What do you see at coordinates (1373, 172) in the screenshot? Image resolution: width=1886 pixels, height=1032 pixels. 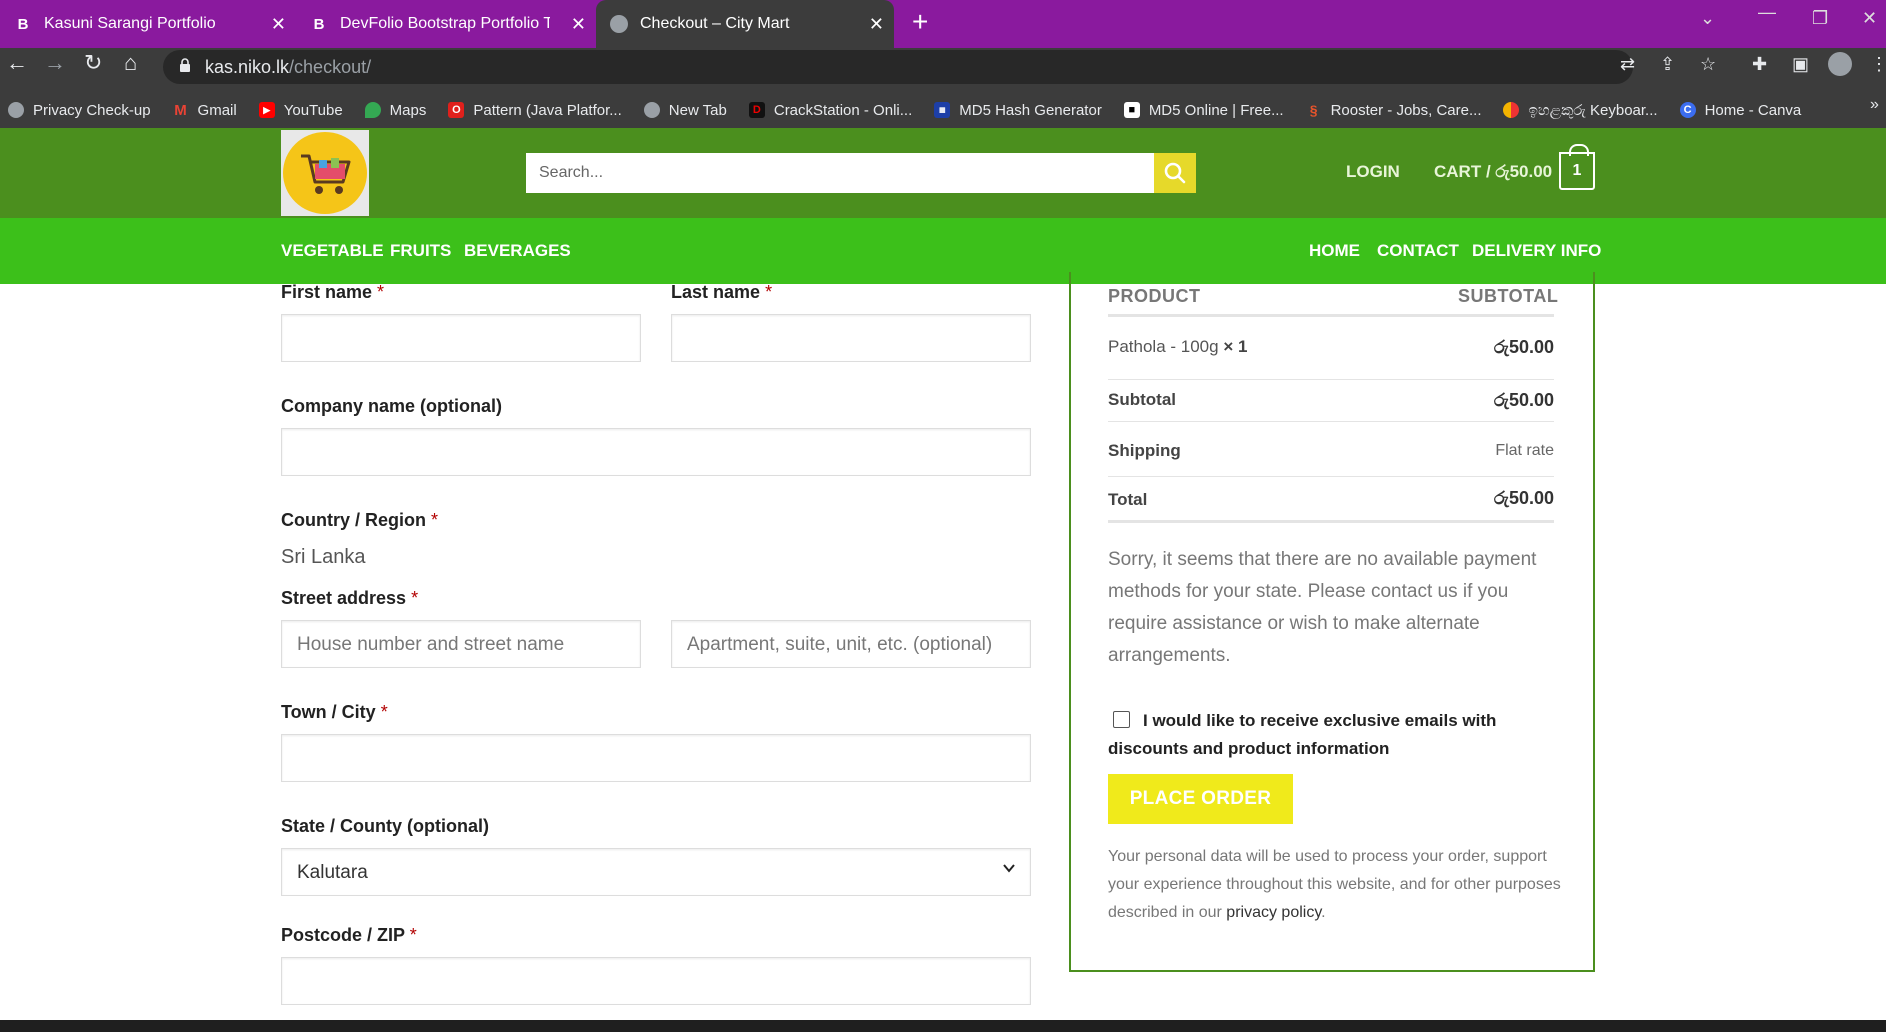 I see `login-link: LOGIN` at bounding box center [1373, 172].